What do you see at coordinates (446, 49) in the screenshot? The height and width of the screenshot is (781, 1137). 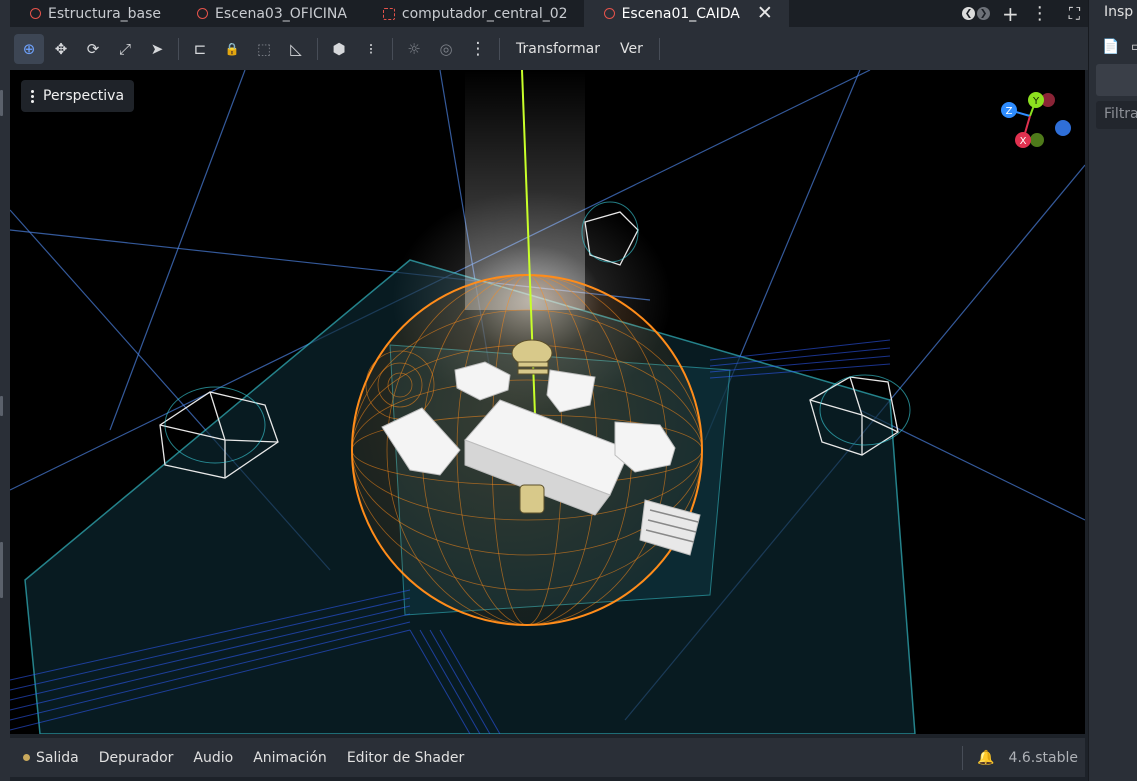 I see `environment-icon: ◎` at bounding box center [446, 49].